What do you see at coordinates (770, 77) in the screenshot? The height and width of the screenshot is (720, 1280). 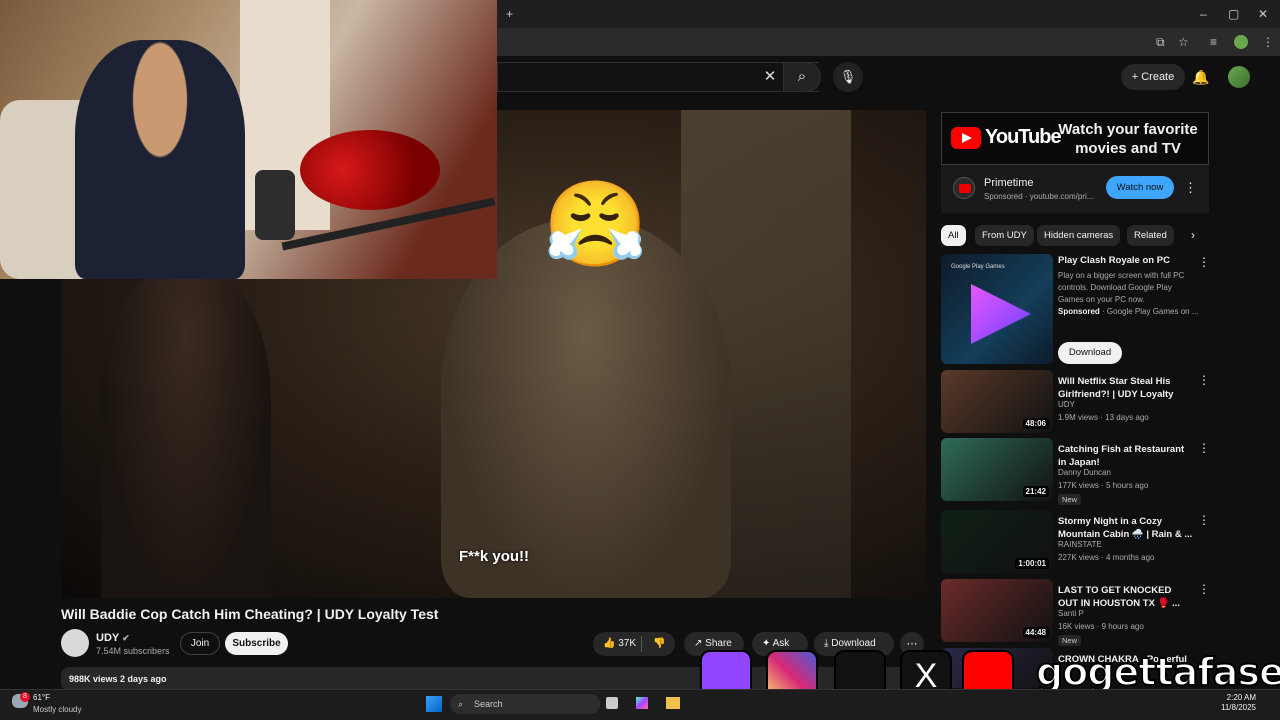 I see `clear-search-icon: ✕` at bounding box center [770, 77].